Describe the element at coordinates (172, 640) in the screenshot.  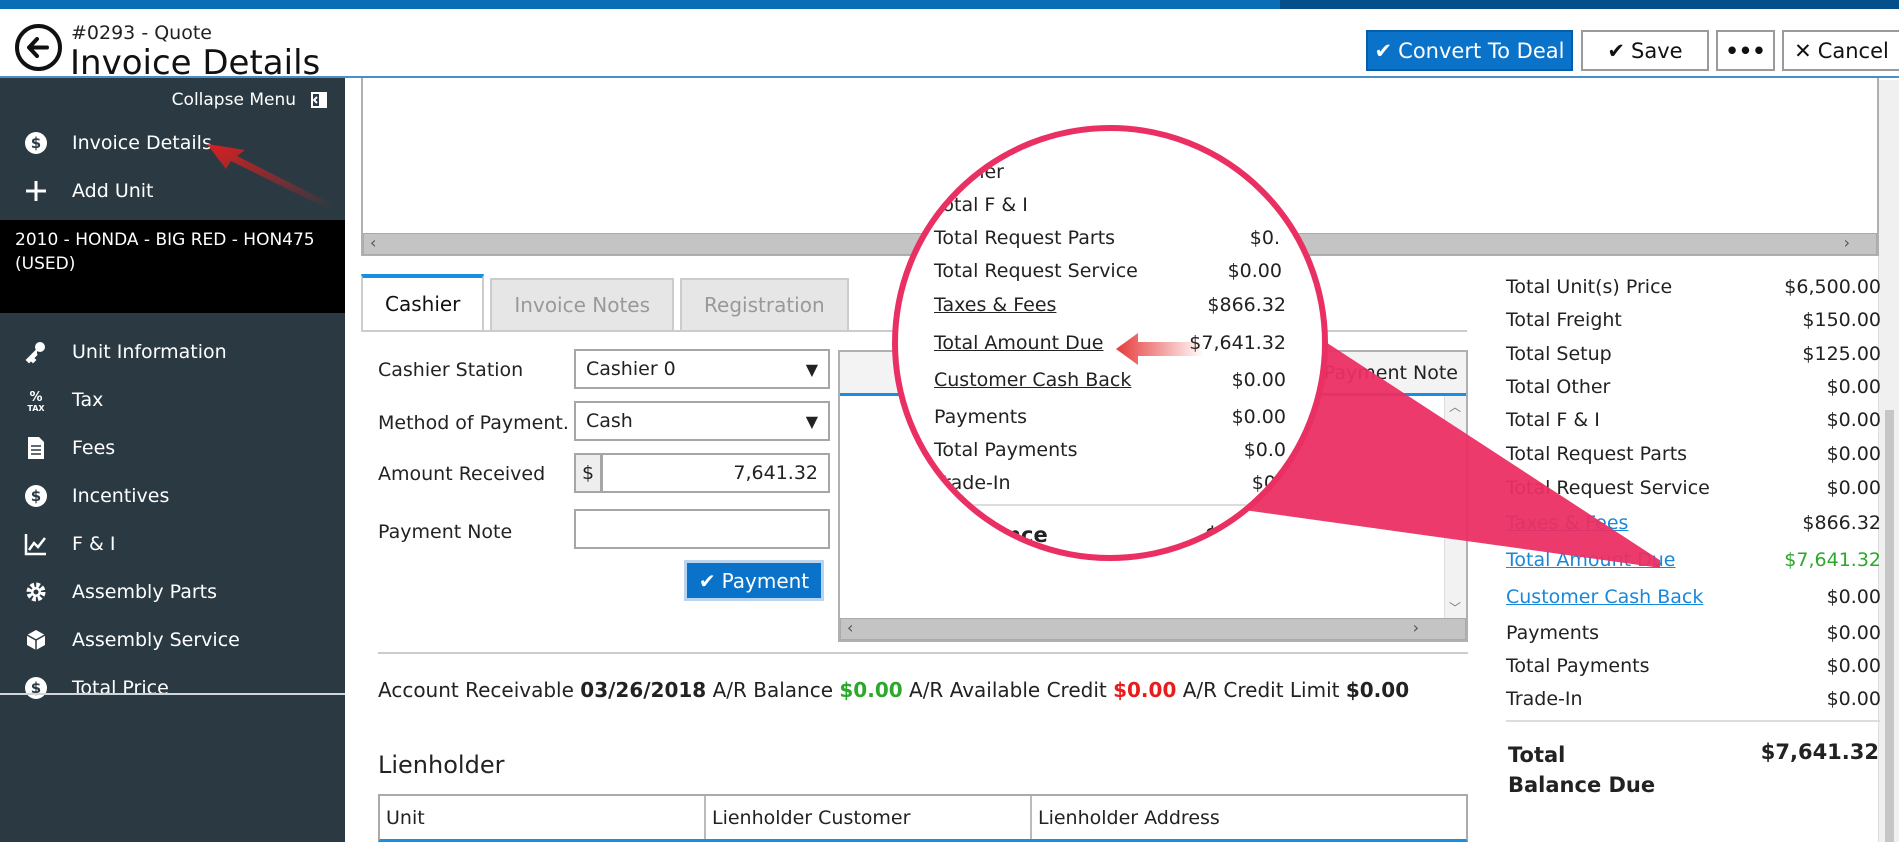
I see `sidebar-item-assembly-service: Assembly Service` at that location.